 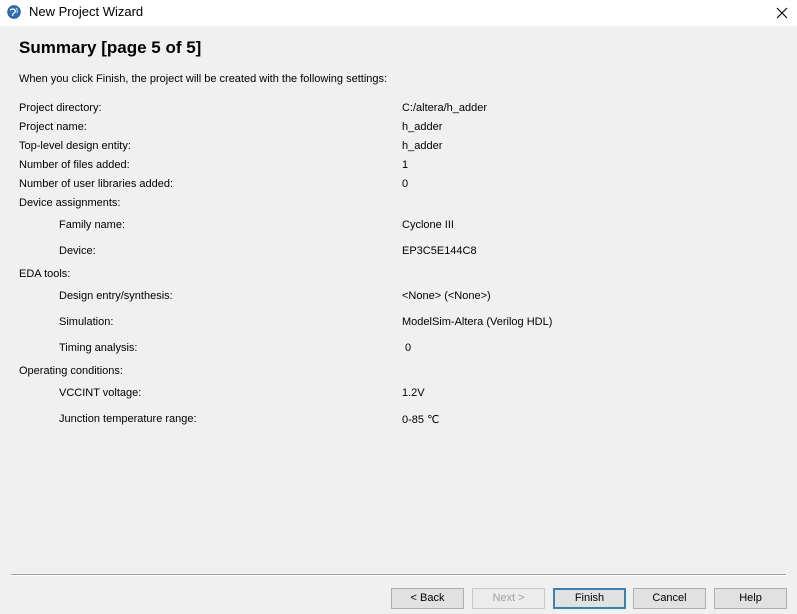 What do you see at coordinates (86, 322) in the screenshot?
I see `simulation-label: Simulation:` at bounding box center [86, 322].